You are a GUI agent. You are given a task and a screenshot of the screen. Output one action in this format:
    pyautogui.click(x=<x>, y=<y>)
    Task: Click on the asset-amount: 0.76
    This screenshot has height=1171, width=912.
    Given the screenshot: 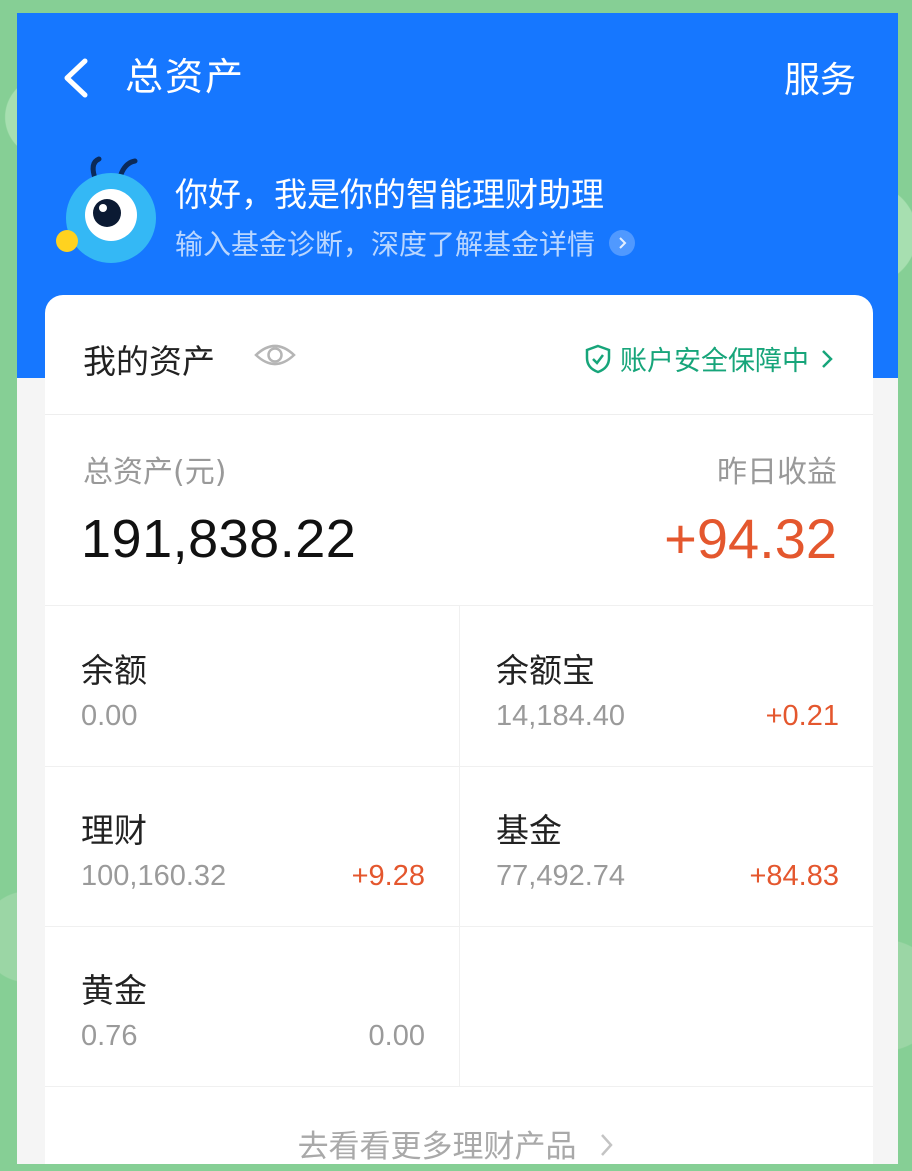 What is the action you would take?
    pyautogui.click(x=109, y=1036)
    